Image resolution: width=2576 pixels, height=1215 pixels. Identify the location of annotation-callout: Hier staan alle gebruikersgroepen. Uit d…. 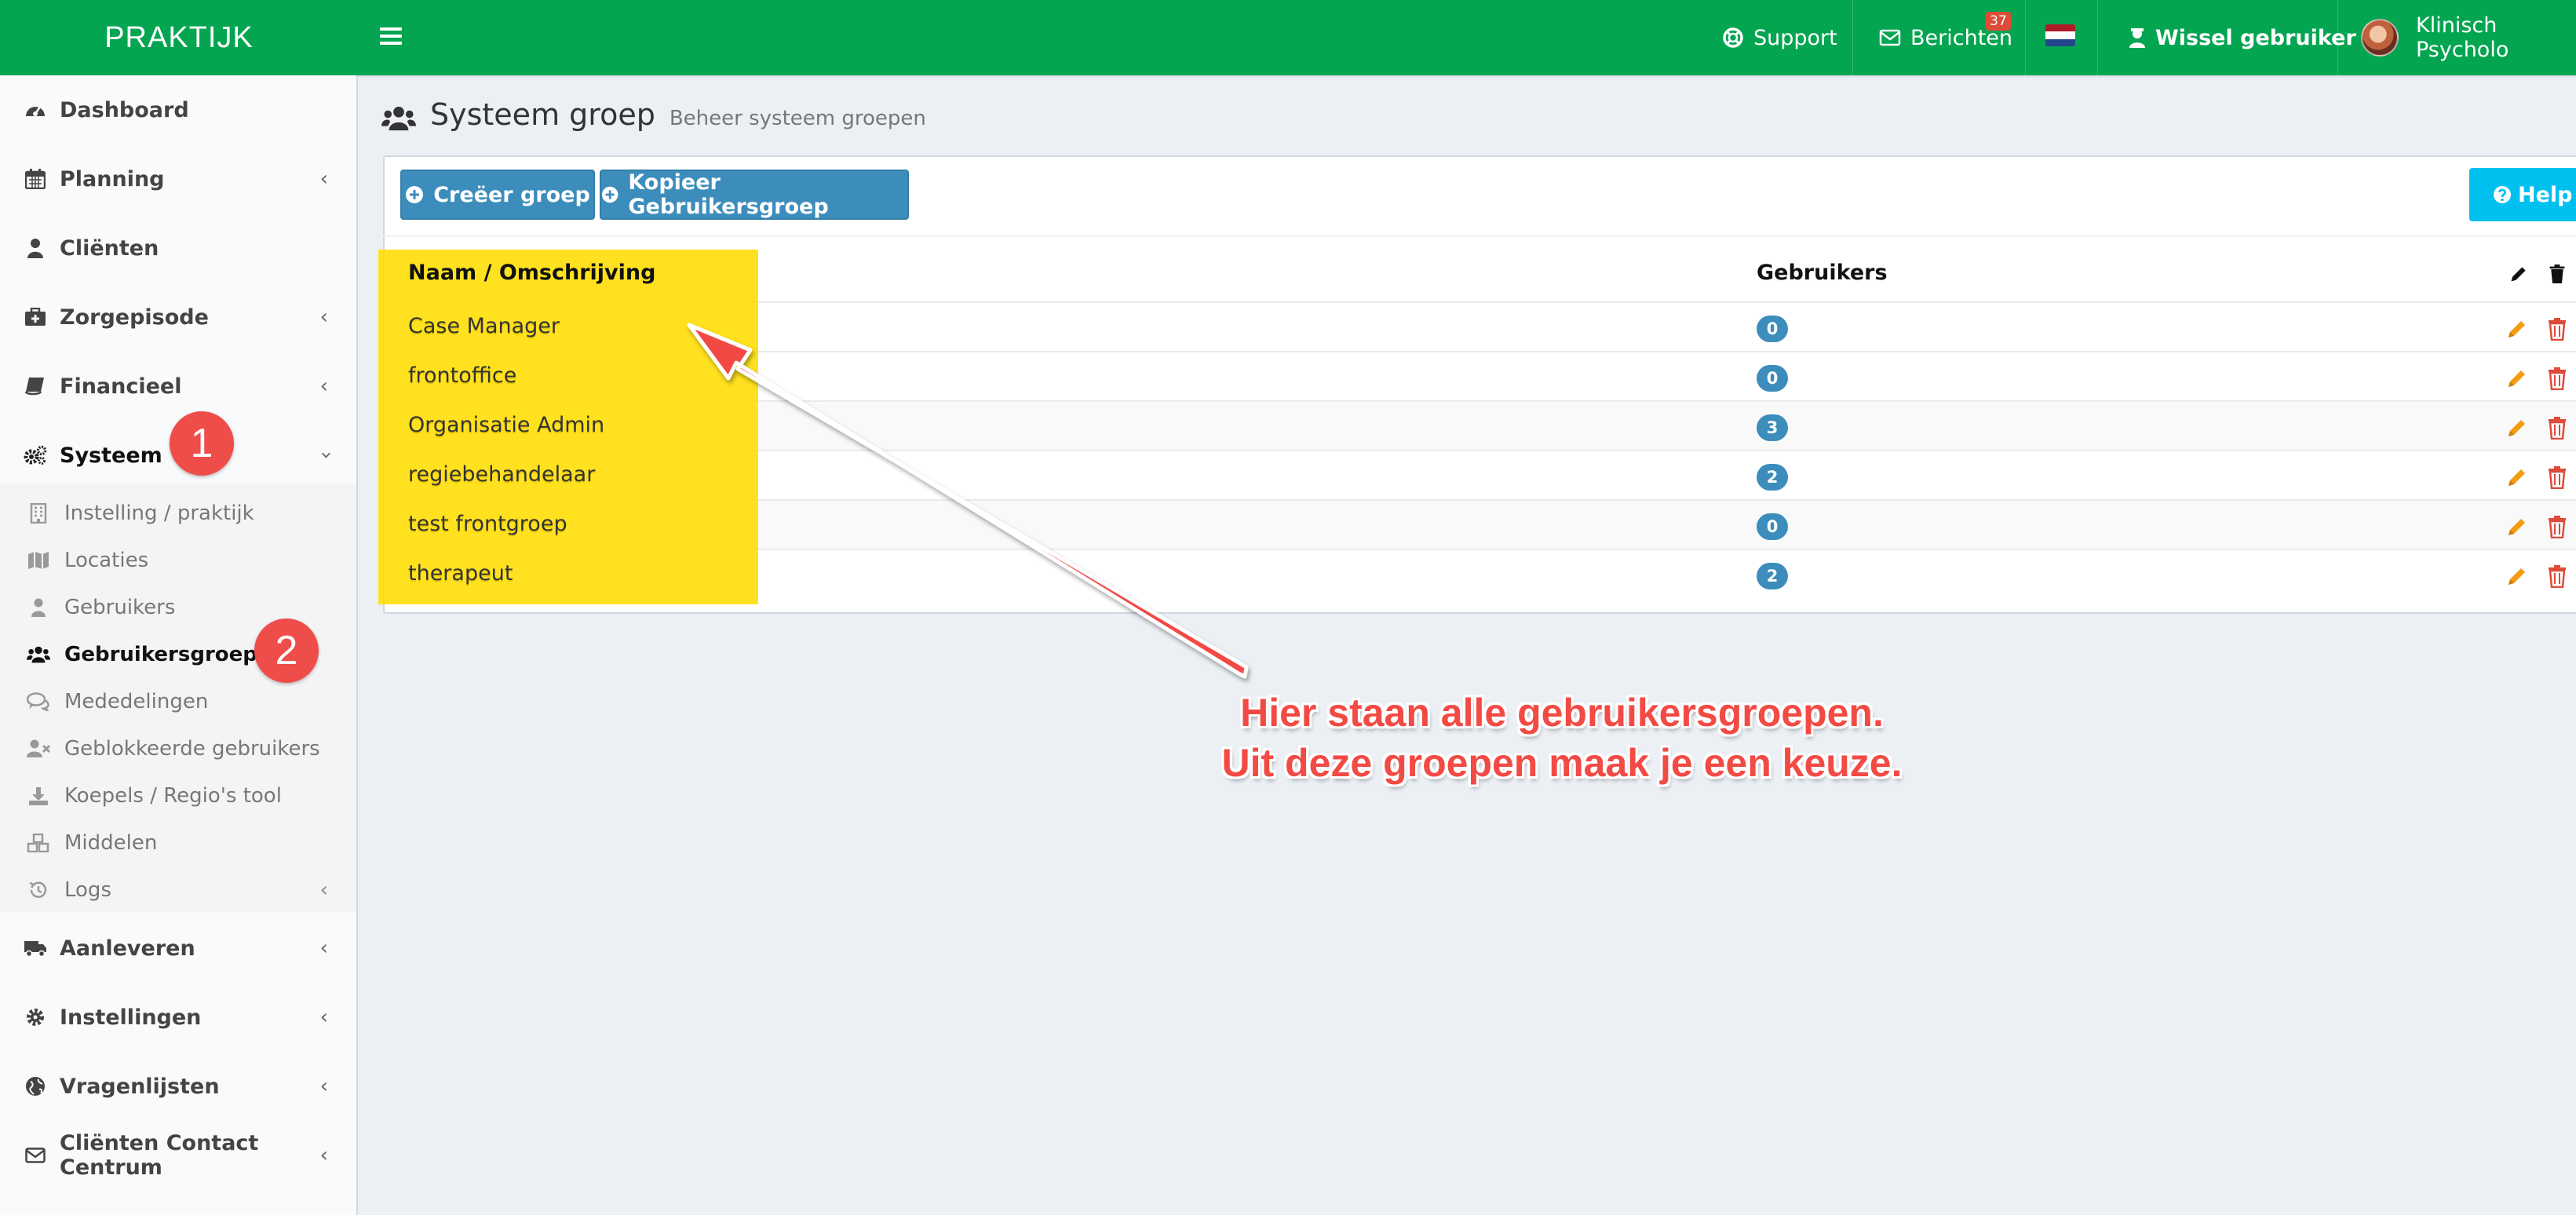
(1562, 738).